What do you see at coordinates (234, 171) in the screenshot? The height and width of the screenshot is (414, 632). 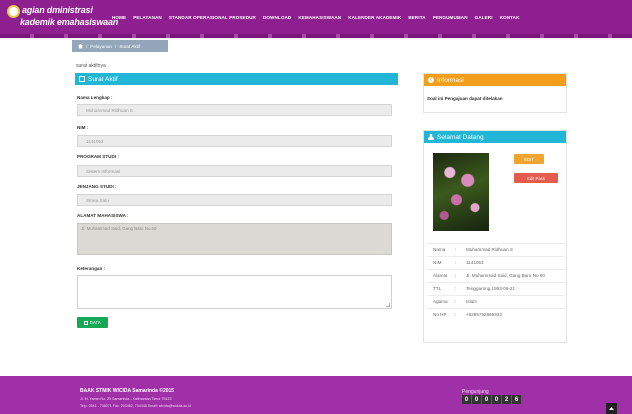 I see `prodi-field: Sistem Informasi` at bounding box center [234, 171].